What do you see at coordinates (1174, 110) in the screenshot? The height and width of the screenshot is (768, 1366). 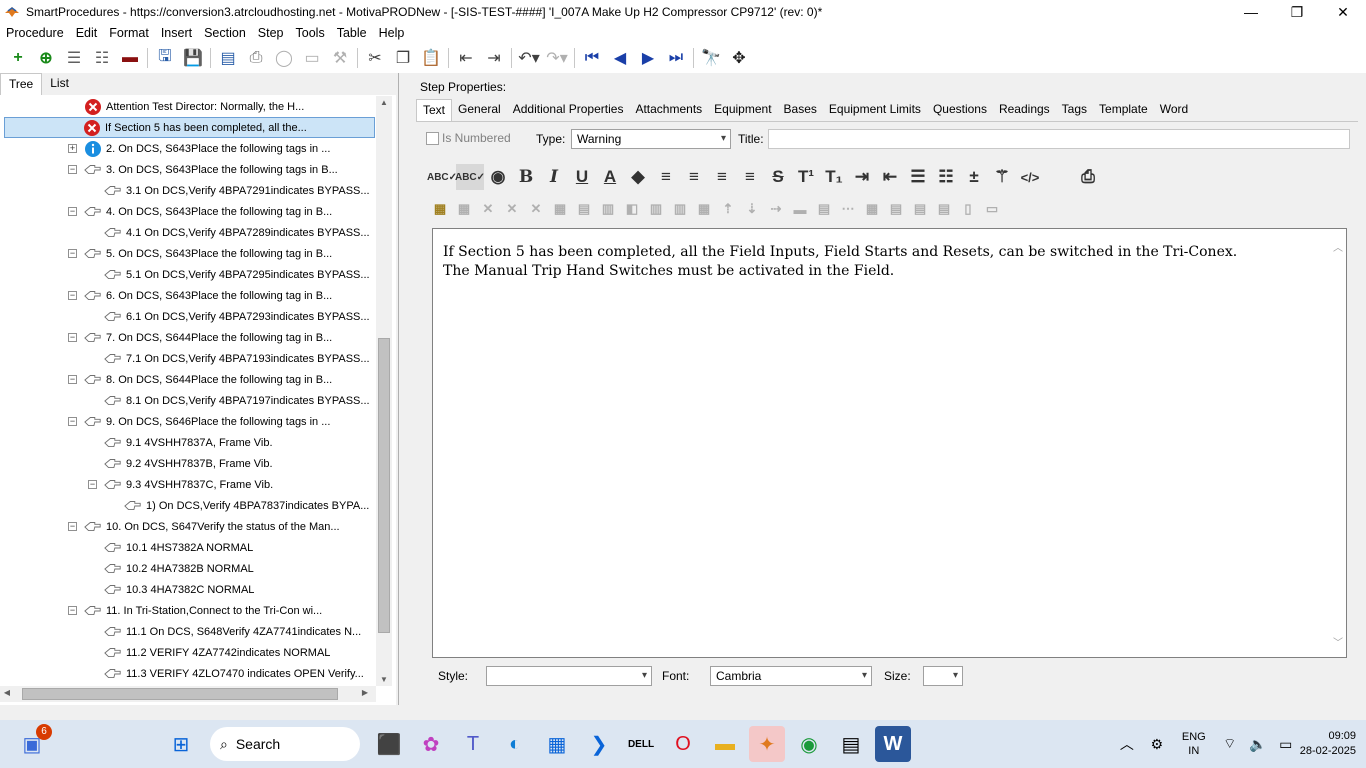 I see `tab-word: Word` at bounding box center [1174, 110].